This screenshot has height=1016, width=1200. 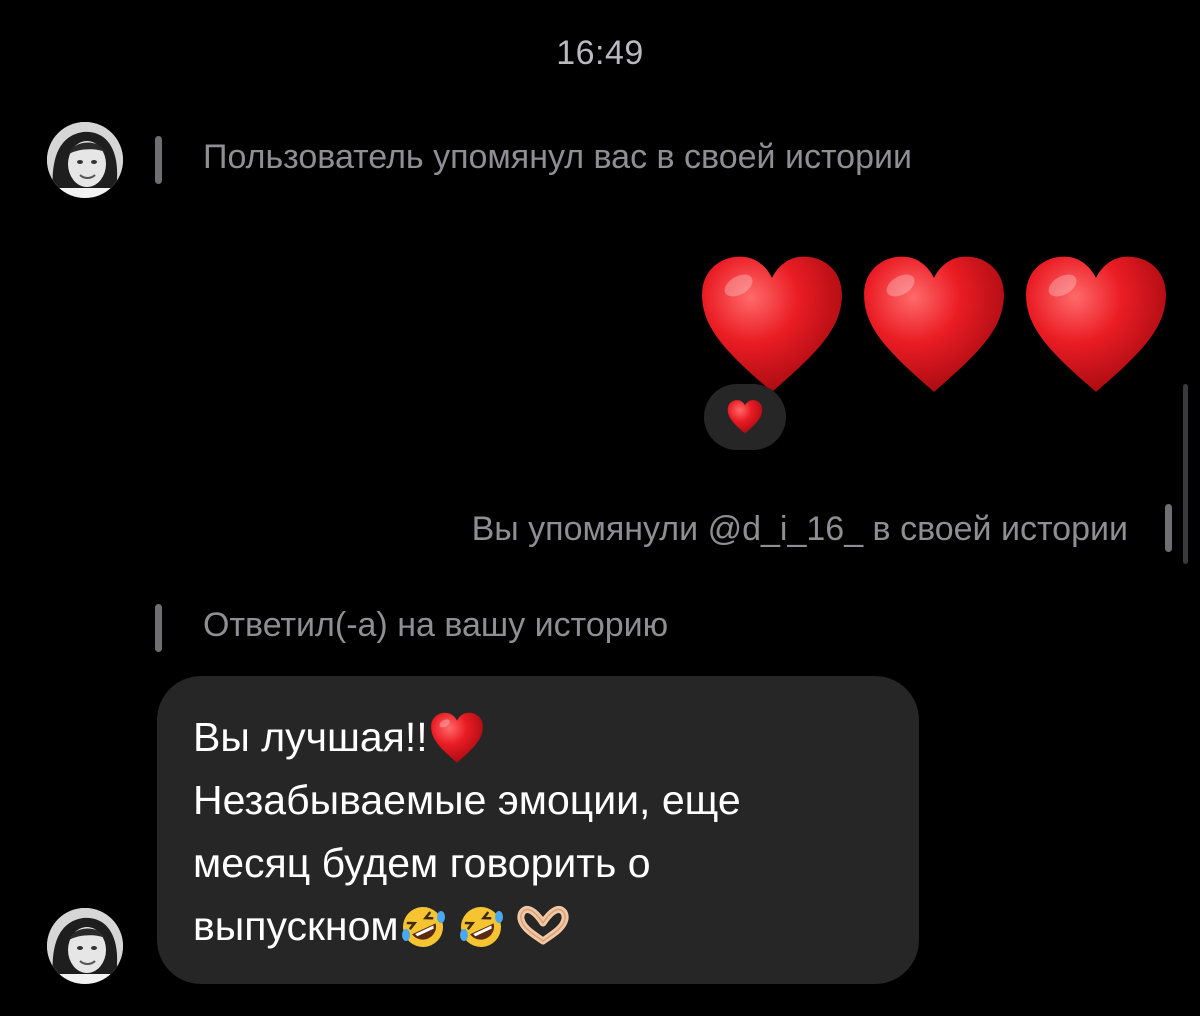 What do you see at coordinates (542, 924) in the screenshot?
I see `heart-hands-emoji` at bounding box center [542, 924].